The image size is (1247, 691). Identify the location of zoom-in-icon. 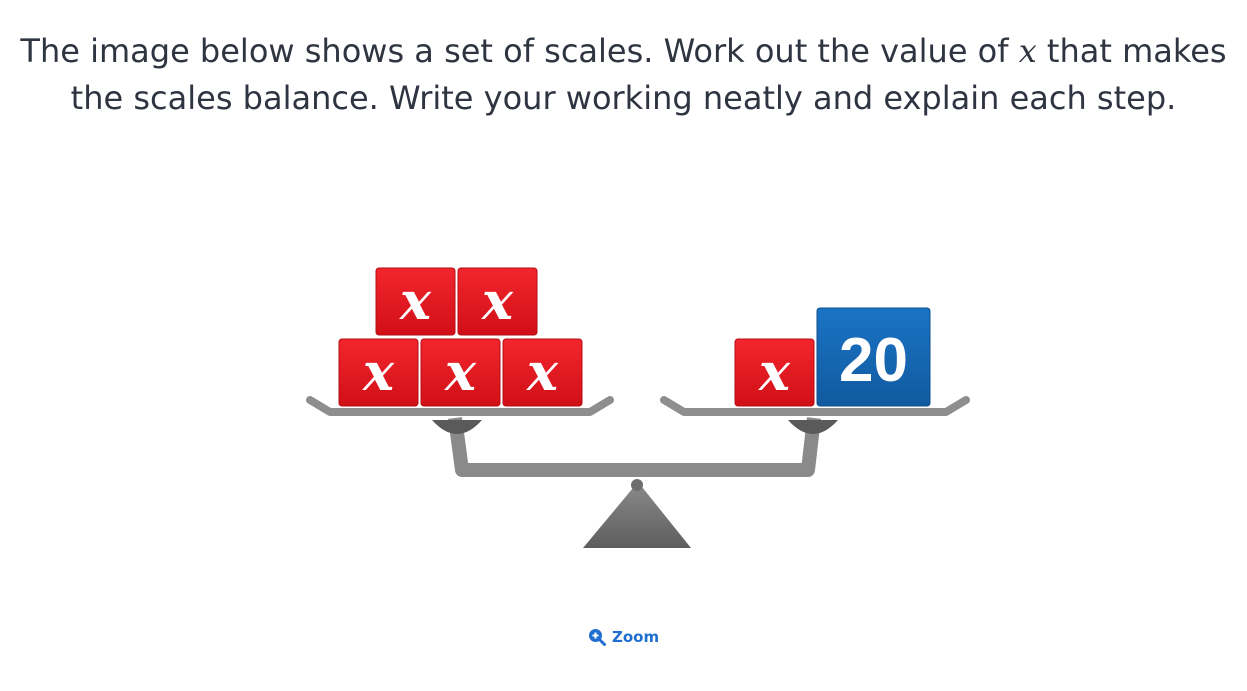
(597, 637).